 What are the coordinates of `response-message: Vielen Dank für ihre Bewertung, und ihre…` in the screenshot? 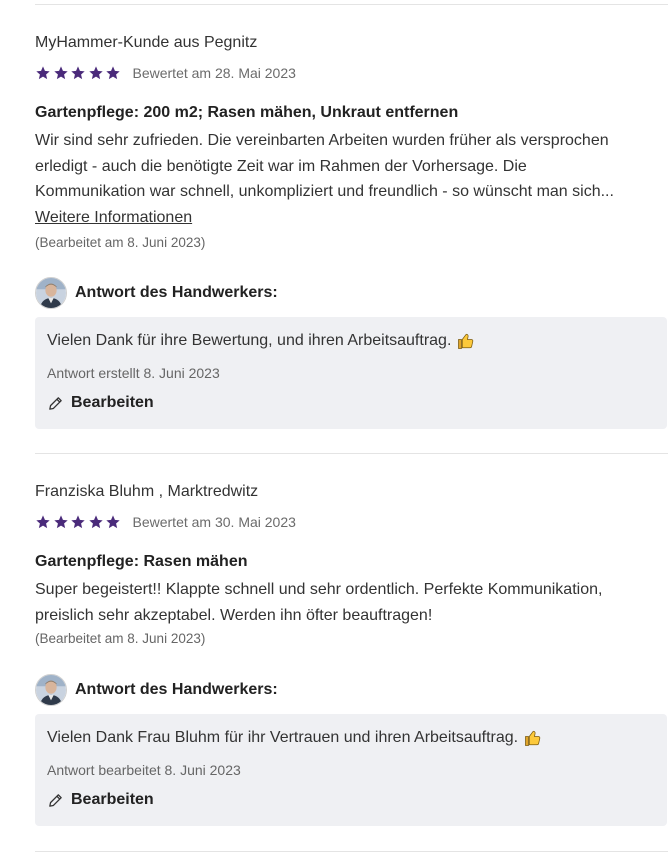 It's located at (249, 340).